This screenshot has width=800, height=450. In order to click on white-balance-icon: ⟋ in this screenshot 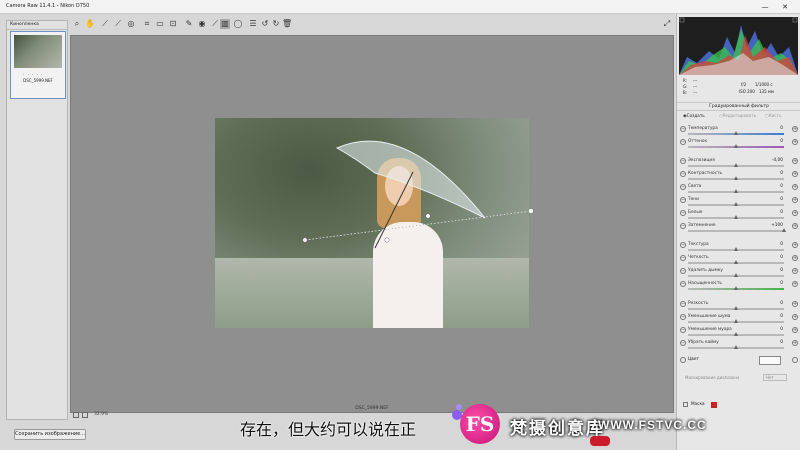, I will do `click(105, 24)`.